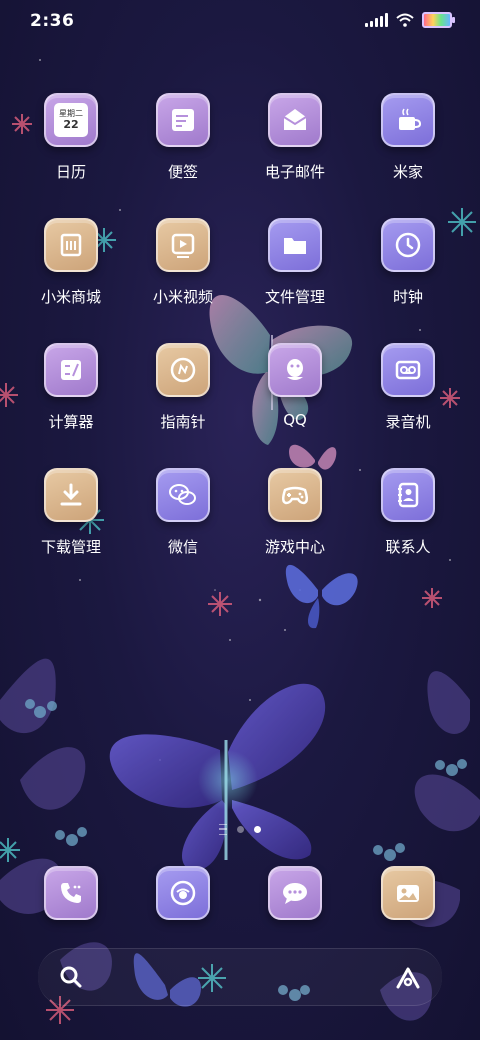 The width and height of the screenshot is (480, 1040). Describe the element at coordinates (70, 547) in the screenshot. I see `app-label: 下载管理` at that location.